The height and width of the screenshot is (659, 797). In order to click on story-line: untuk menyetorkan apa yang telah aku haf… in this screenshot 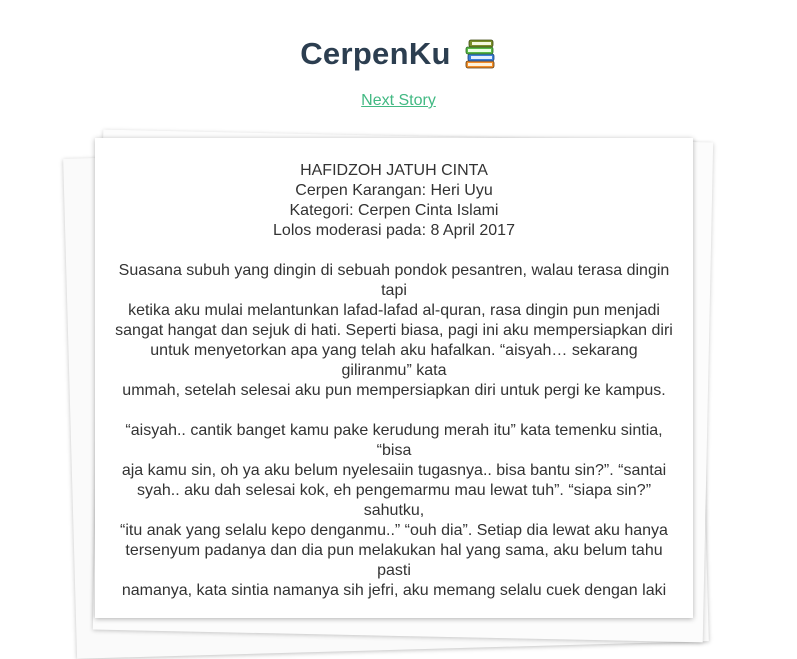, I will do `click(394, 360)`.